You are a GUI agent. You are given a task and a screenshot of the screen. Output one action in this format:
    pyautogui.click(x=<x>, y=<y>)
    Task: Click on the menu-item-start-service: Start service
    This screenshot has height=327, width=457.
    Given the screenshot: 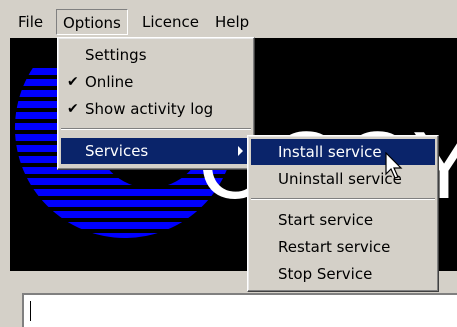 What is the action you would take?
    pyautogui.click(x=343, y=220)
    